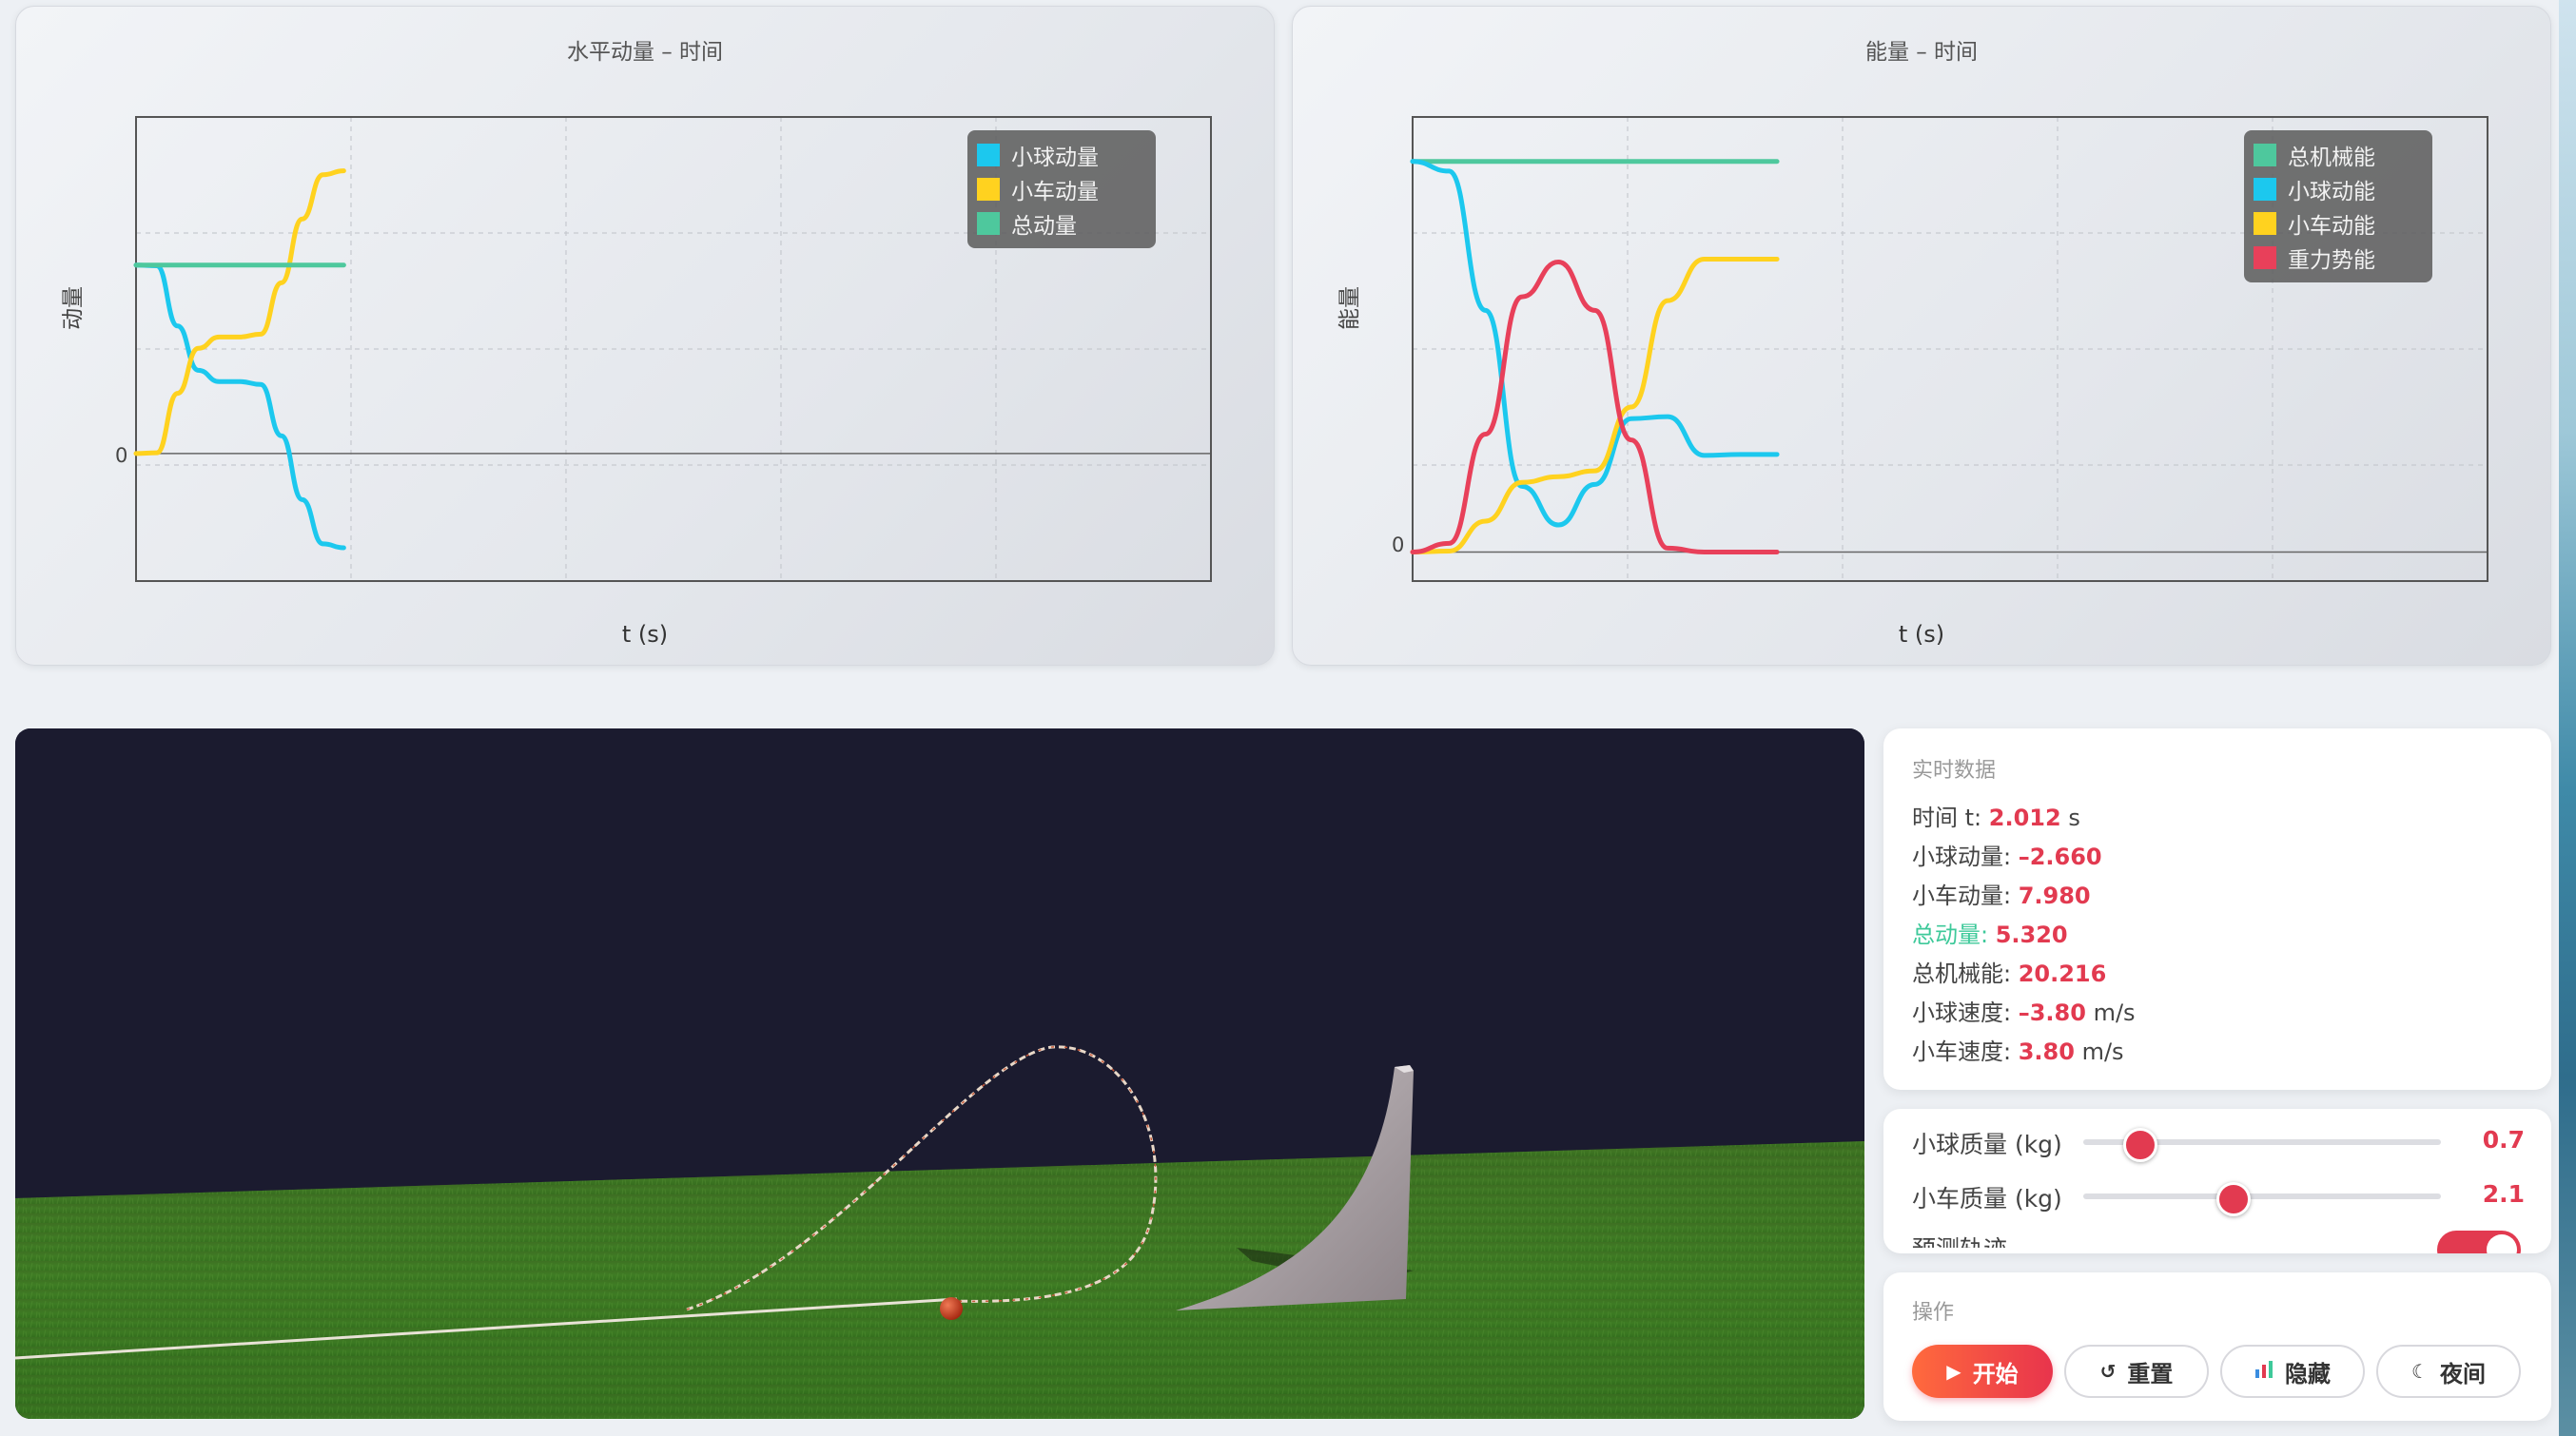 The height and width of the screenshot is (1436, 2576). I want to click on legend-item-cart-ke: 小车动能, so click(2339, 224).